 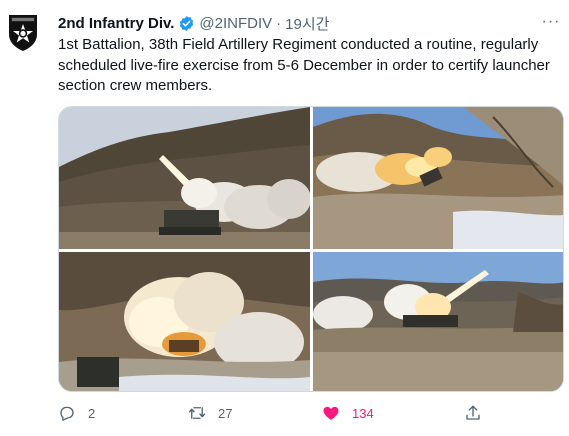 What do you see at coordinates (197, 413) in the screenshot?
I see `retweet-icon` at bounding box center [197, 413].